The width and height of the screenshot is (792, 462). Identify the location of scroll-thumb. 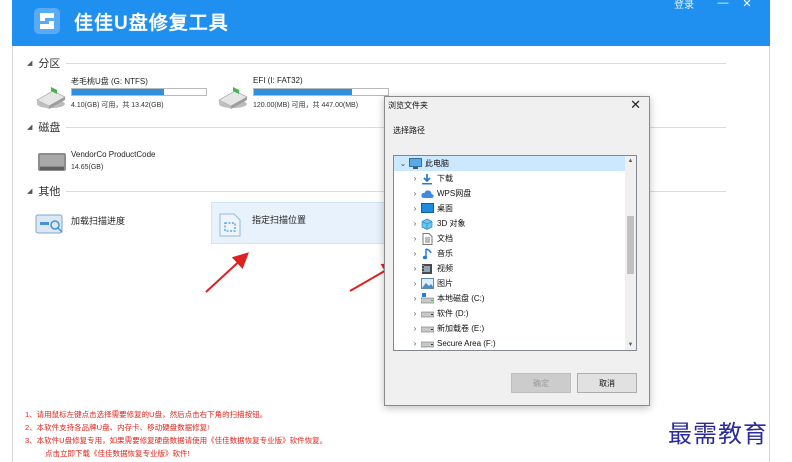
(630, 245).